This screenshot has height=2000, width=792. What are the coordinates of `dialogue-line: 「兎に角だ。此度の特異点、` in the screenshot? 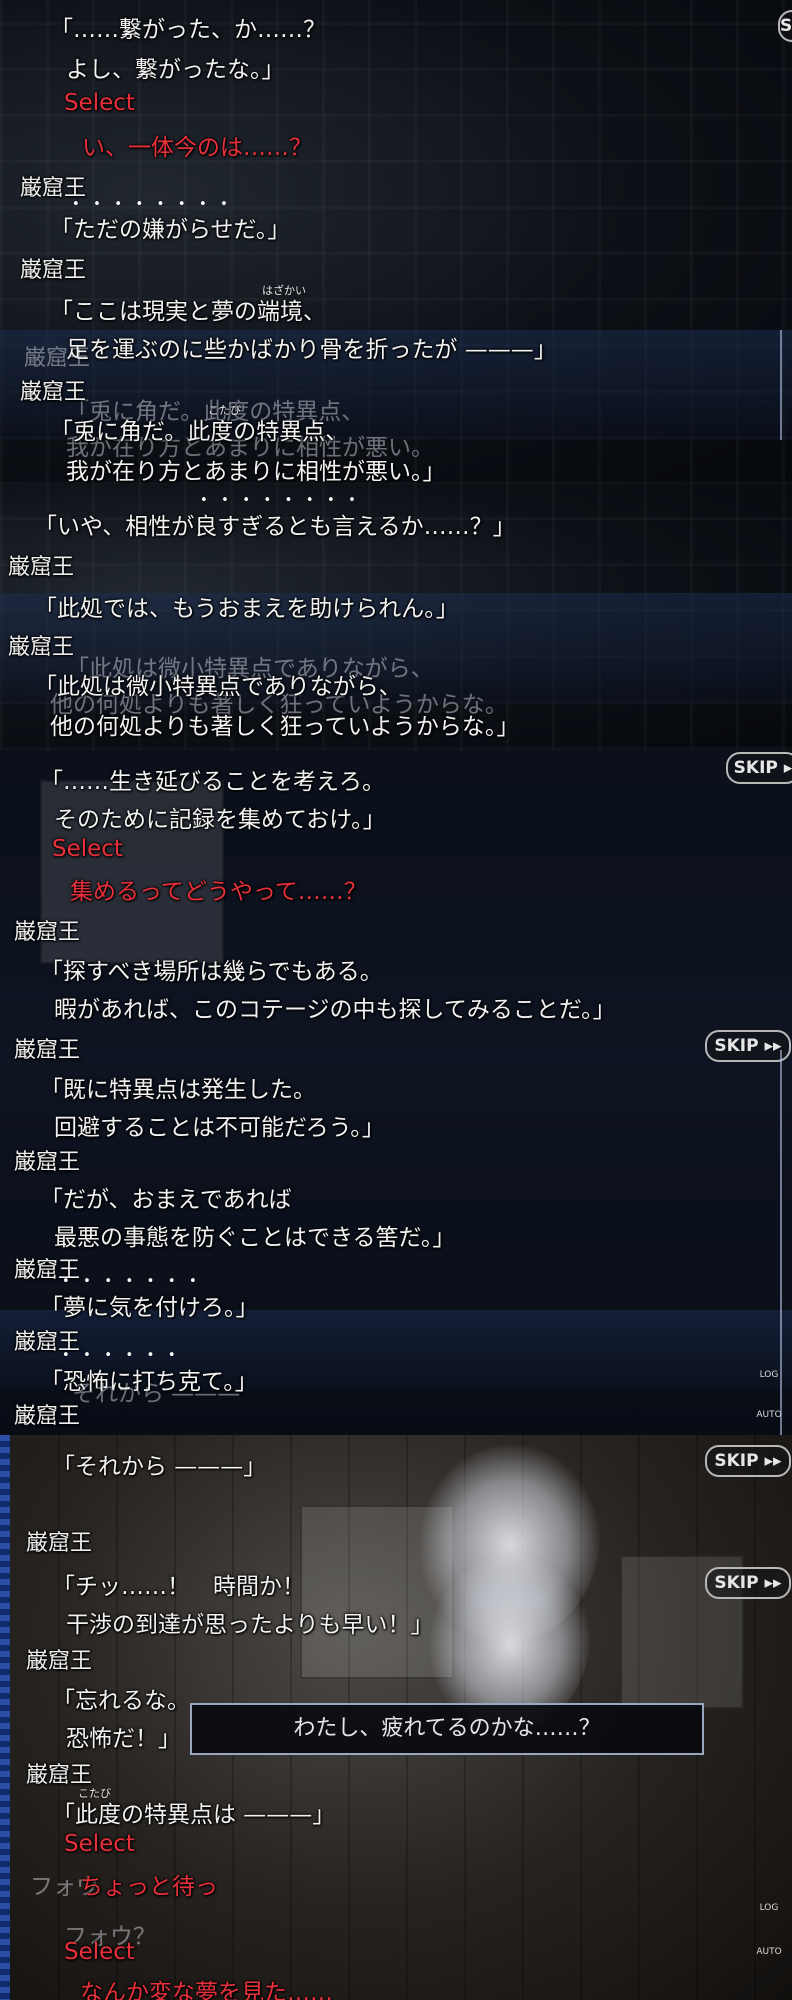 It's located at (199, 432).